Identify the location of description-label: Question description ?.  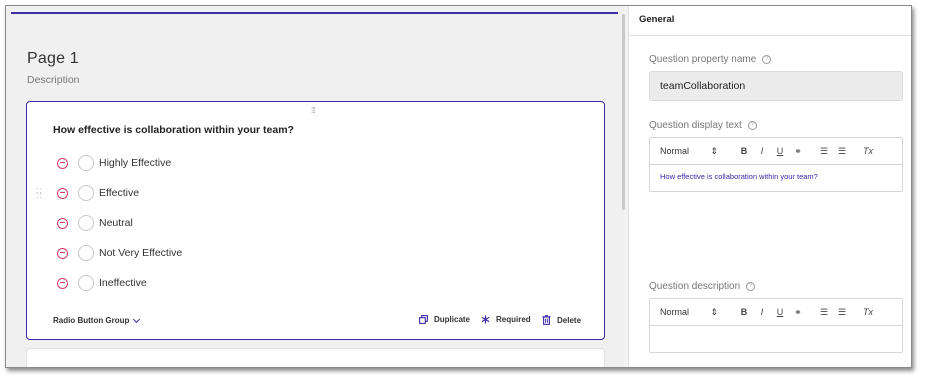
(702, 286).